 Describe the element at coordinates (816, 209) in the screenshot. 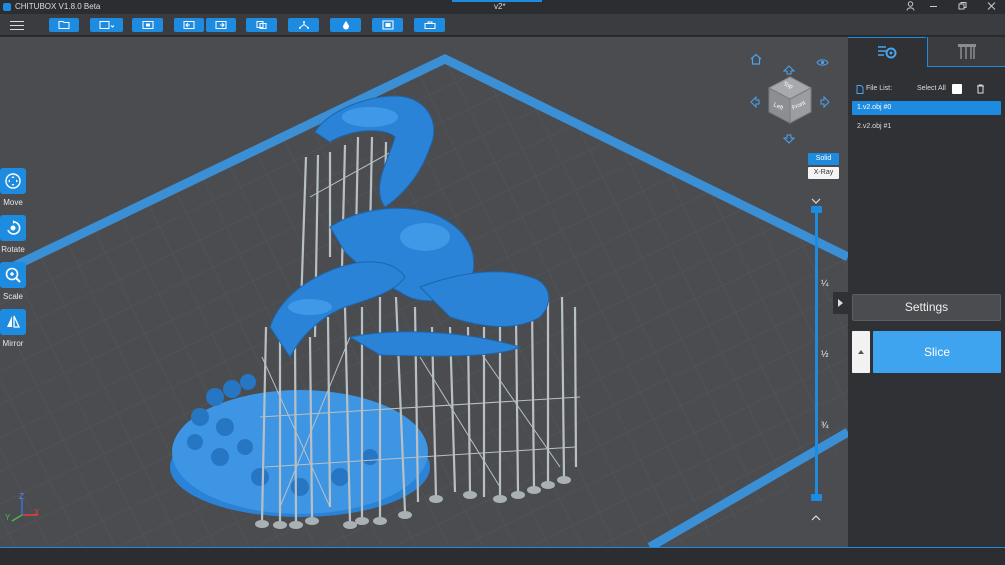

I see `layer-slider-top-handle` at that location.